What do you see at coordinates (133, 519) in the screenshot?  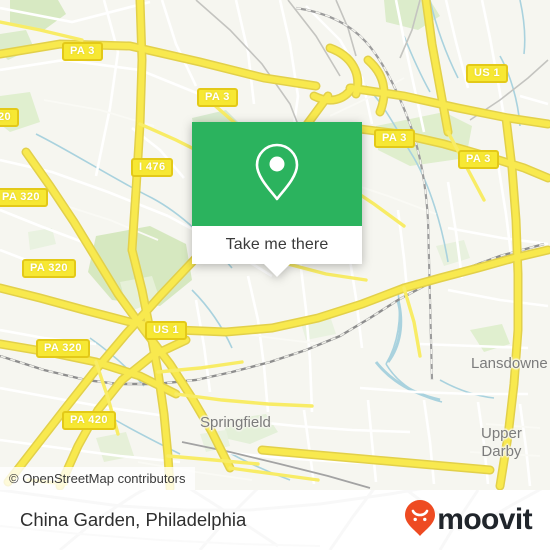 I see `place-title: China Garden, Philadelphia` at bounding box center [133, 519].